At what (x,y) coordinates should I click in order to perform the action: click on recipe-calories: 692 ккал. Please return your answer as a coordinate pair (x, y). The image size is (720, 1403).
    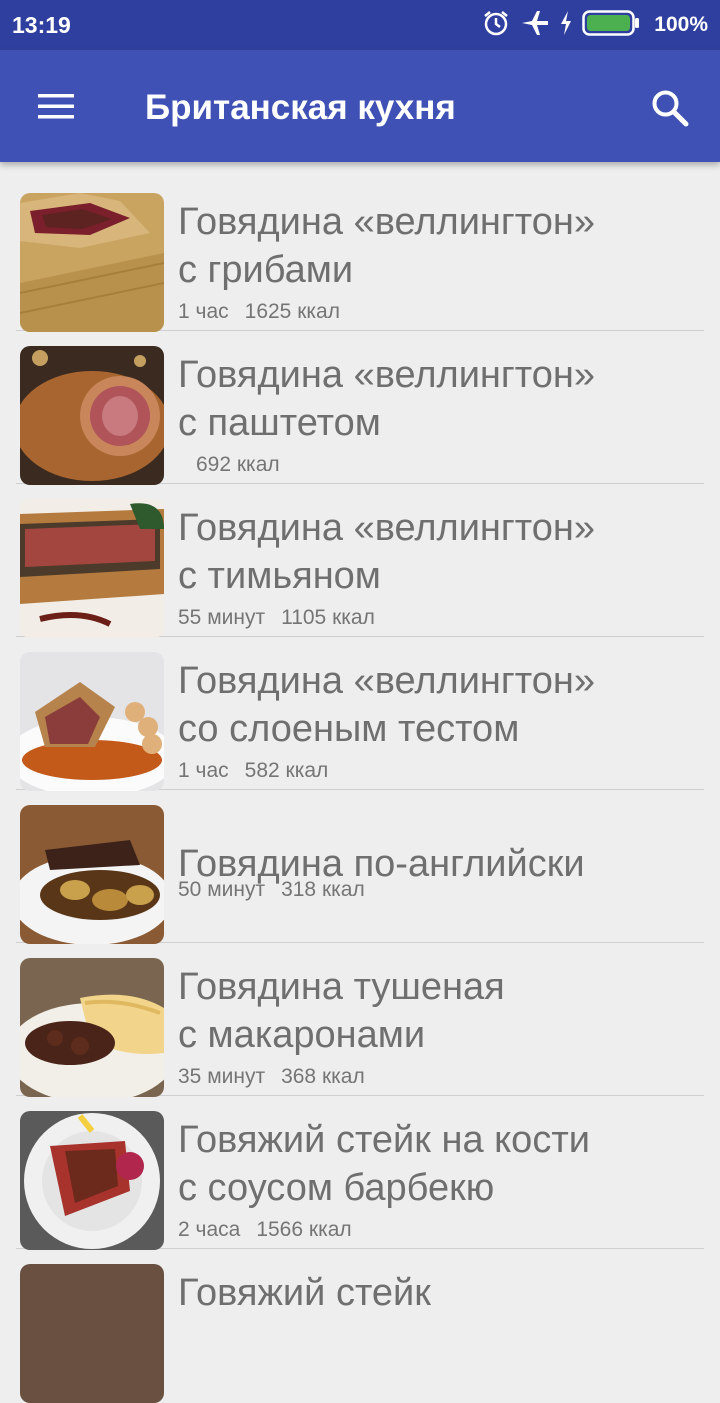
    Looking at the image, I should click on (238, 464).